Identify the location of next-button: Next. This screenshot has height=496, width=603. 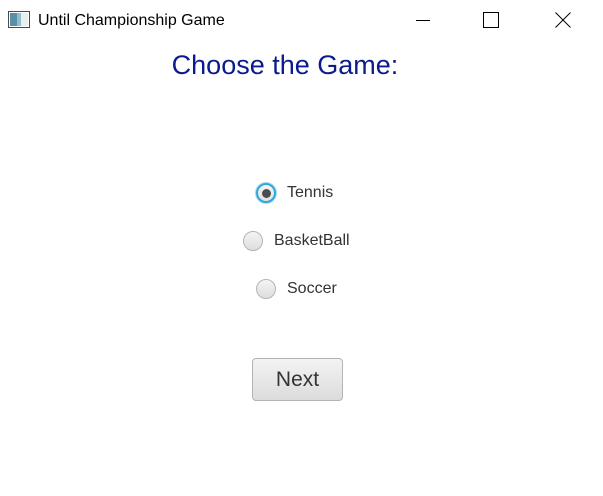
(297, 379).